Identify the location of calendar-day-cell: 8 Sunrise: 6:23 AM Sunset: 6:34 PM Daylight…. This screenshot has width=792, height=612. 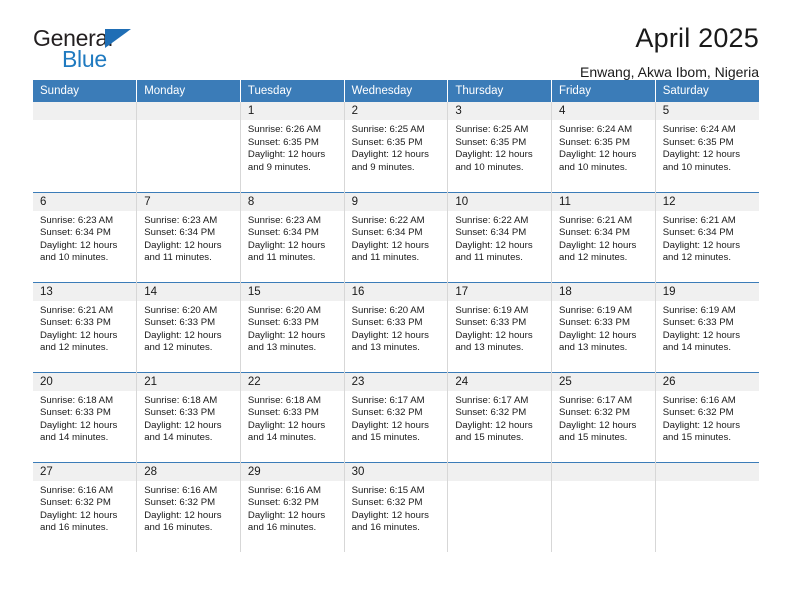
(292, 236).